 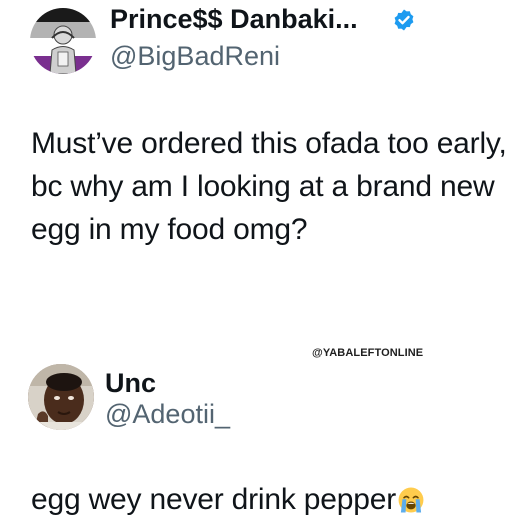 What do you see at coordinates (411, 500) in the screenshot?
I see `loudly-crying-face-icon` at bounding box center [411, 500].